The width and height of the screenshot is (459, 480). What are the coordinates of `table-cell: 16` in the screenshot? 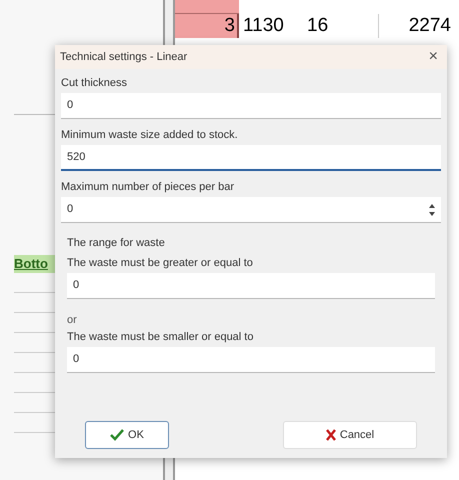 It's located at (341, 26).